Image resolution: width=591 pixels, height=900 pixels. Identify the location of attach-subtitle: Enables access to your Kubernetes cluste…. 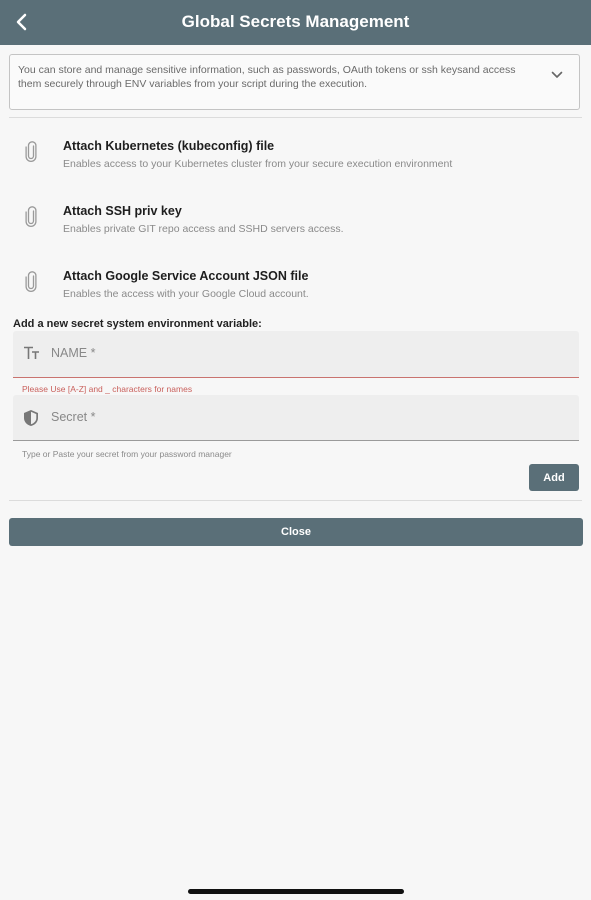
(258, 164).